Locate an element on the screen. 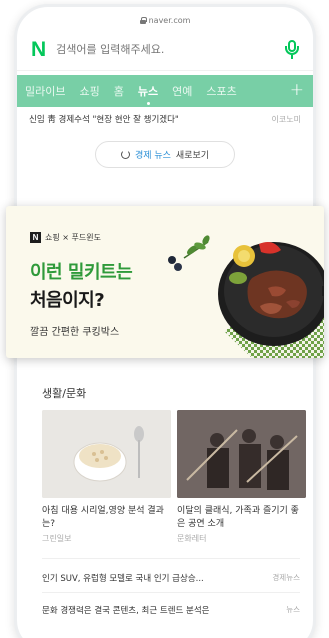 The image size is (329, 638). section-title-life: 생활/문화 is located at coordinates (64, 393).